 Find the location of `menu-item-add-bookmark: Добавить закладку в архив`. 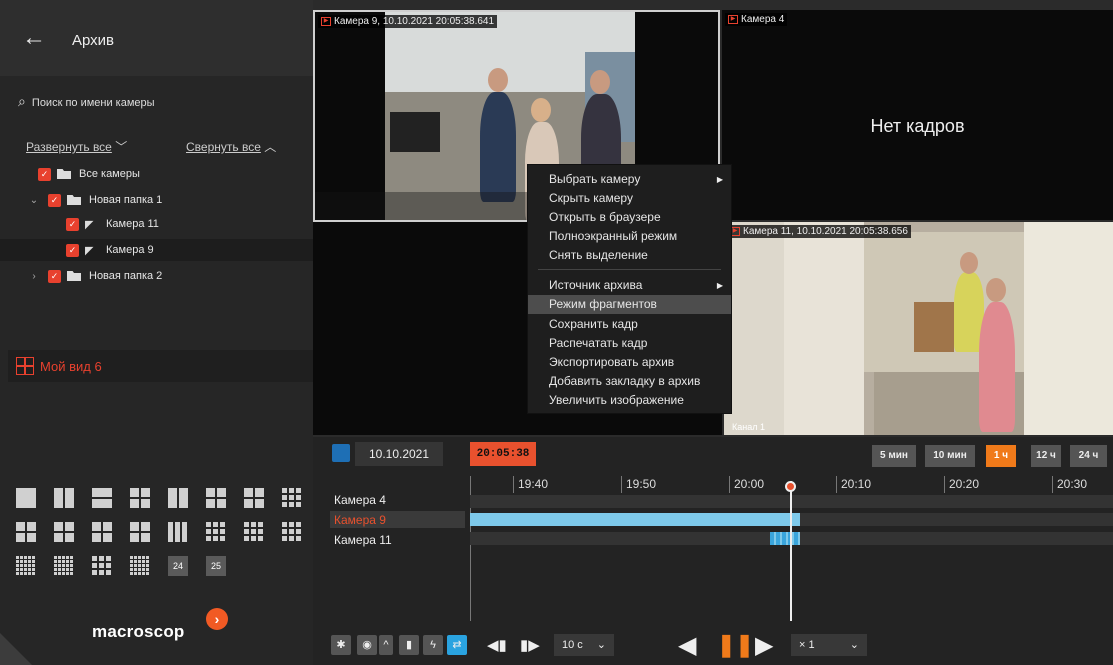

menu-item-add-bookmark: Добавить закладку в архив is located at coordinates (629, 381).